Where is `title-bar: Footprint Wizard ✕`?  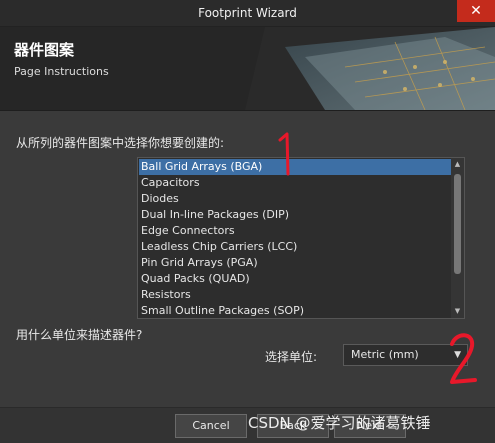
title-bar: Footprint Wizard ✕ is located at coordinates (247, 13).